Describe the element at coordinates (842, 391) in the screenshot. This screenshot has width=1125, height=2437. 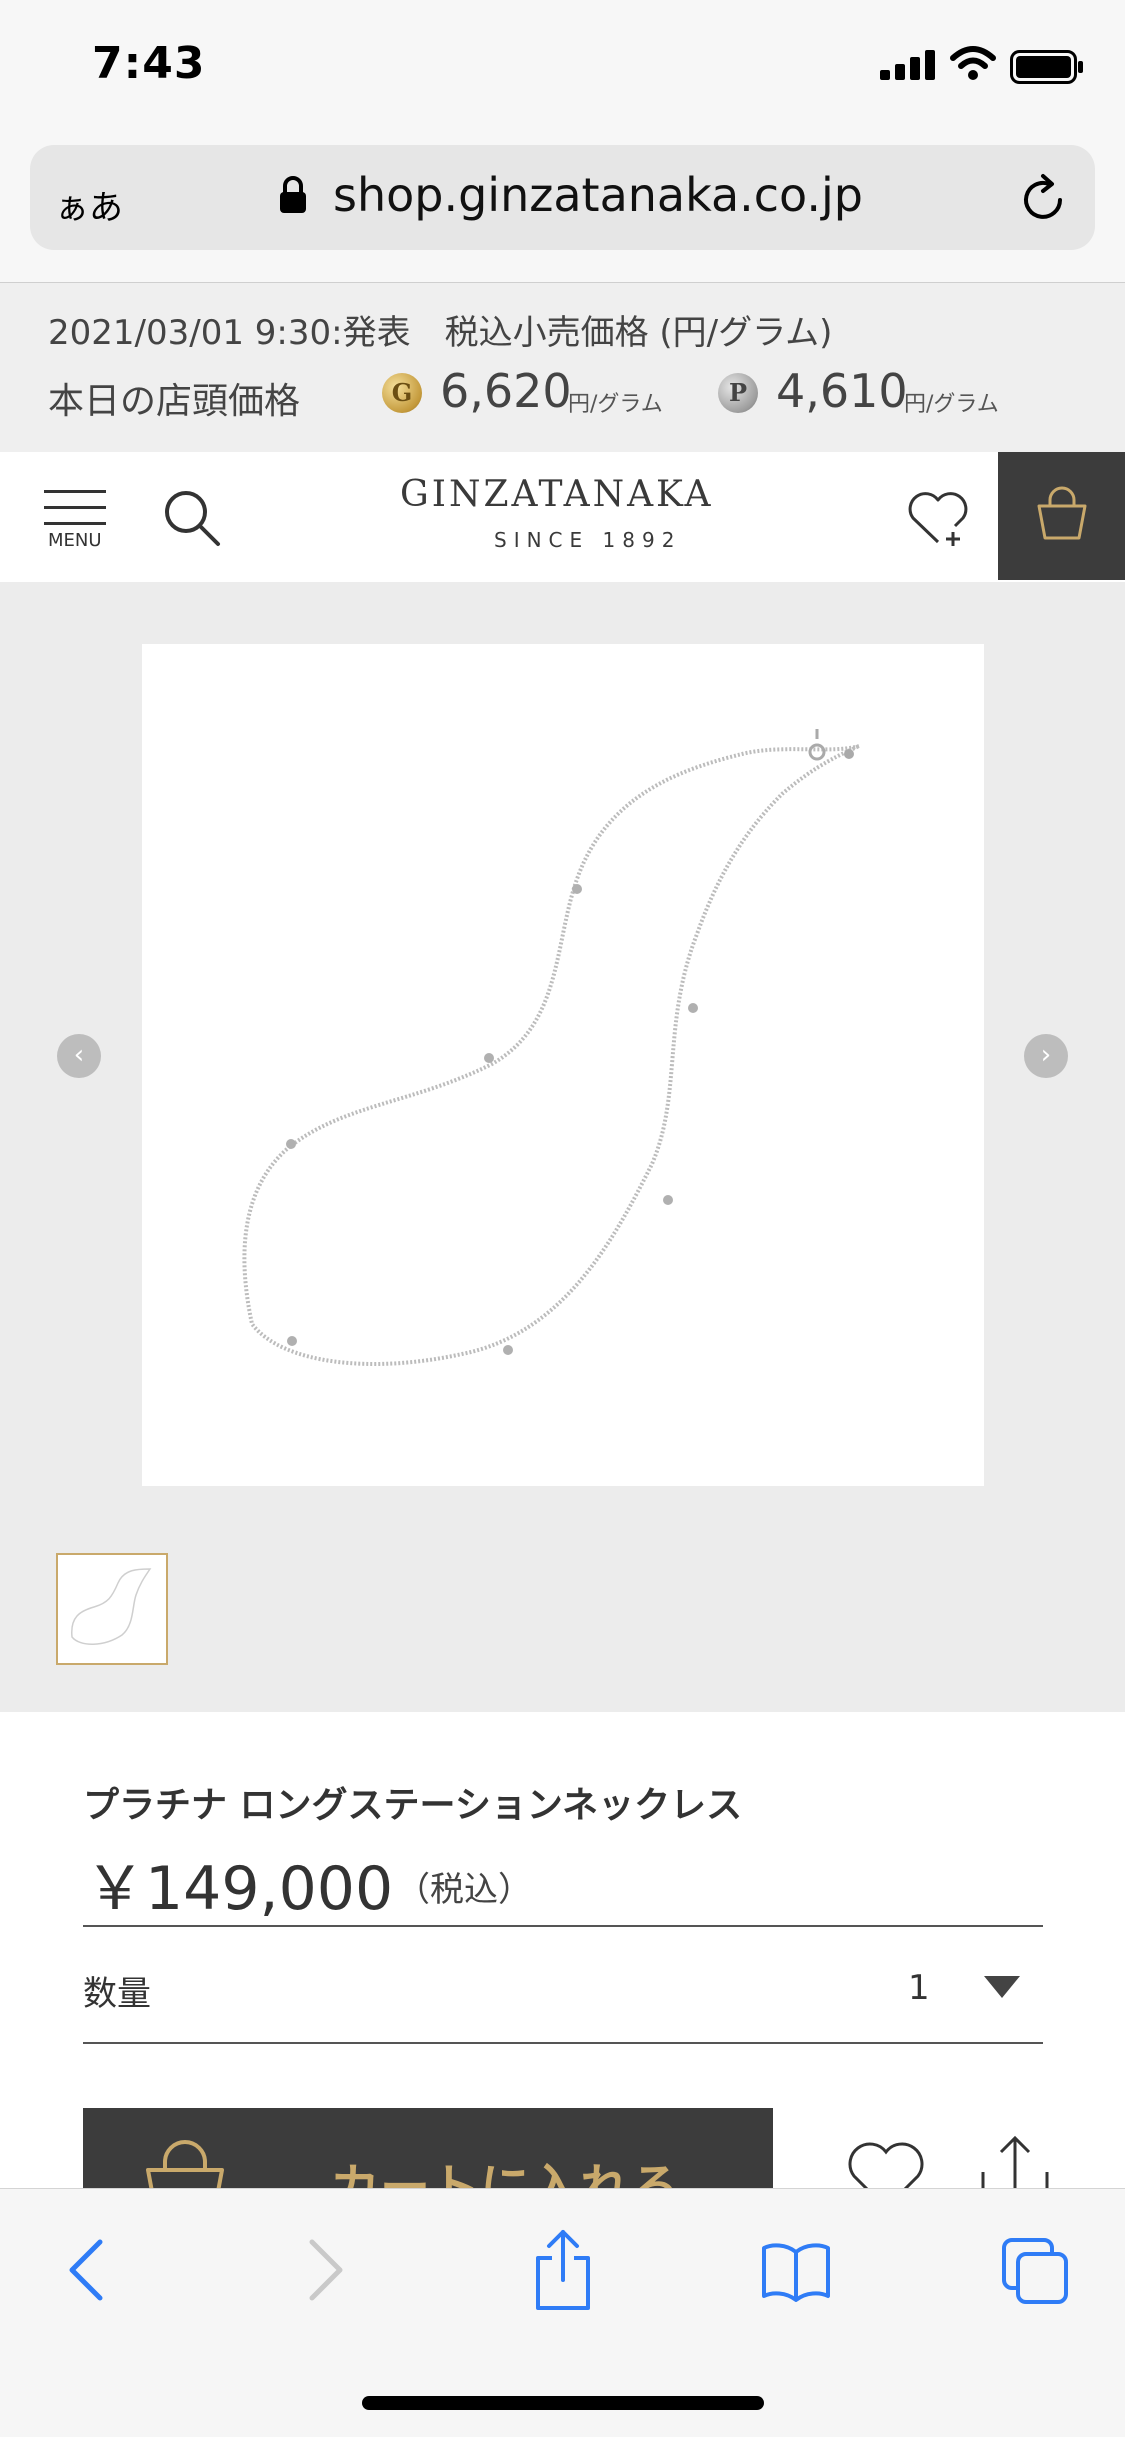
I see `platinum-price: 4,610` at that location.